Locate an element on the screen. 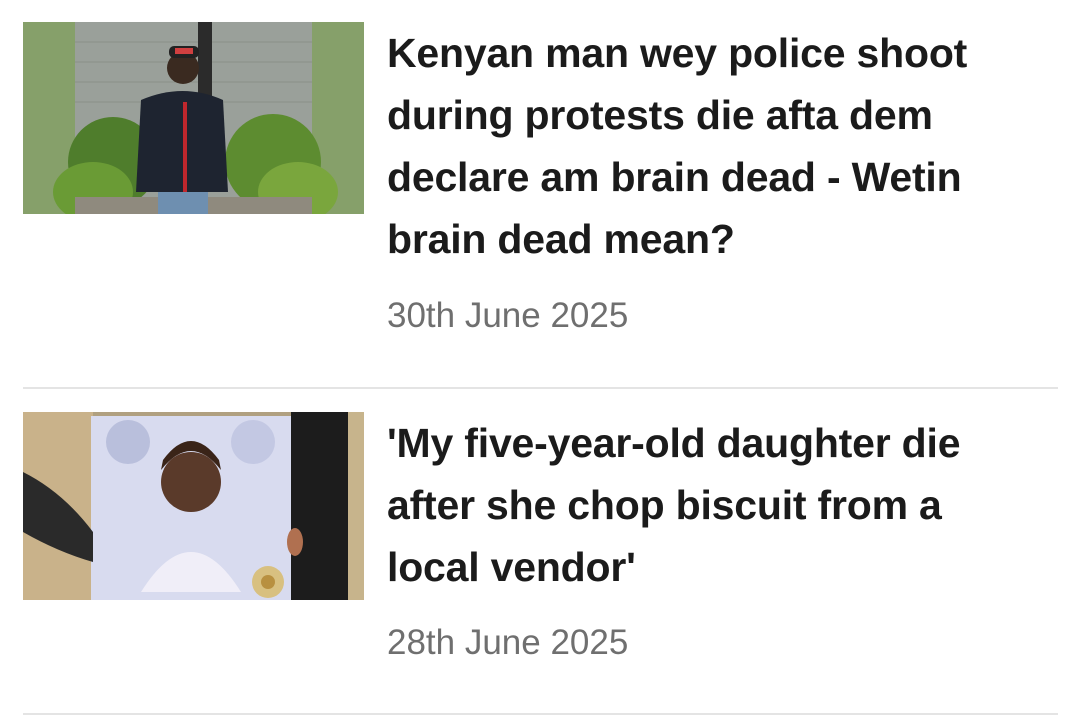 The width and height of the screenshot is (1080, 716). article-date: 30th June 2025 is located at coordinates (508, 315).